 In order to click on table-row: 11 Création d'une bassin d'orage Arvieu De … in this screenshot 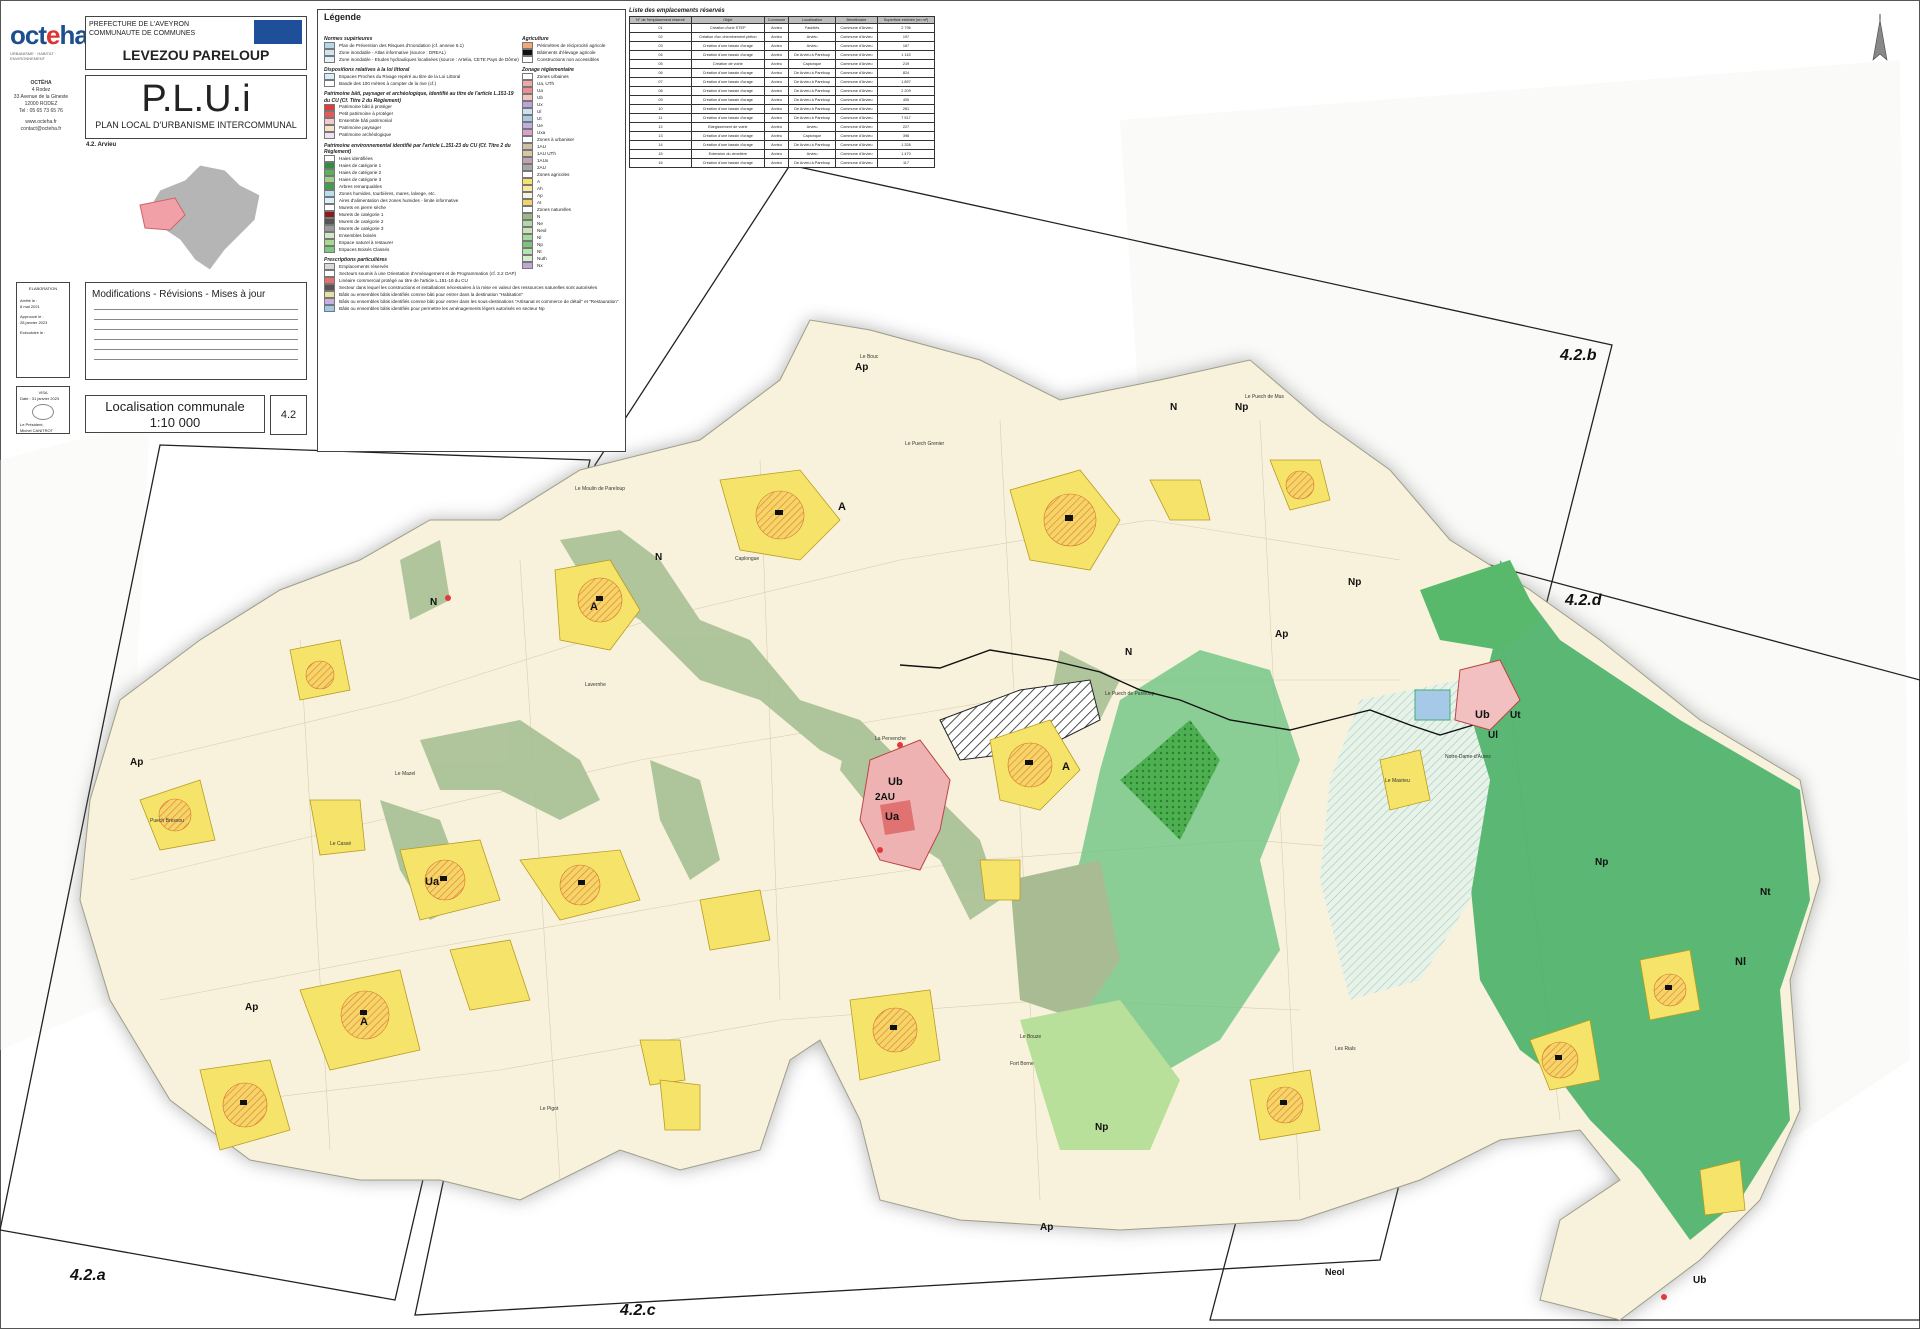, I will do `click(782, 118)`.